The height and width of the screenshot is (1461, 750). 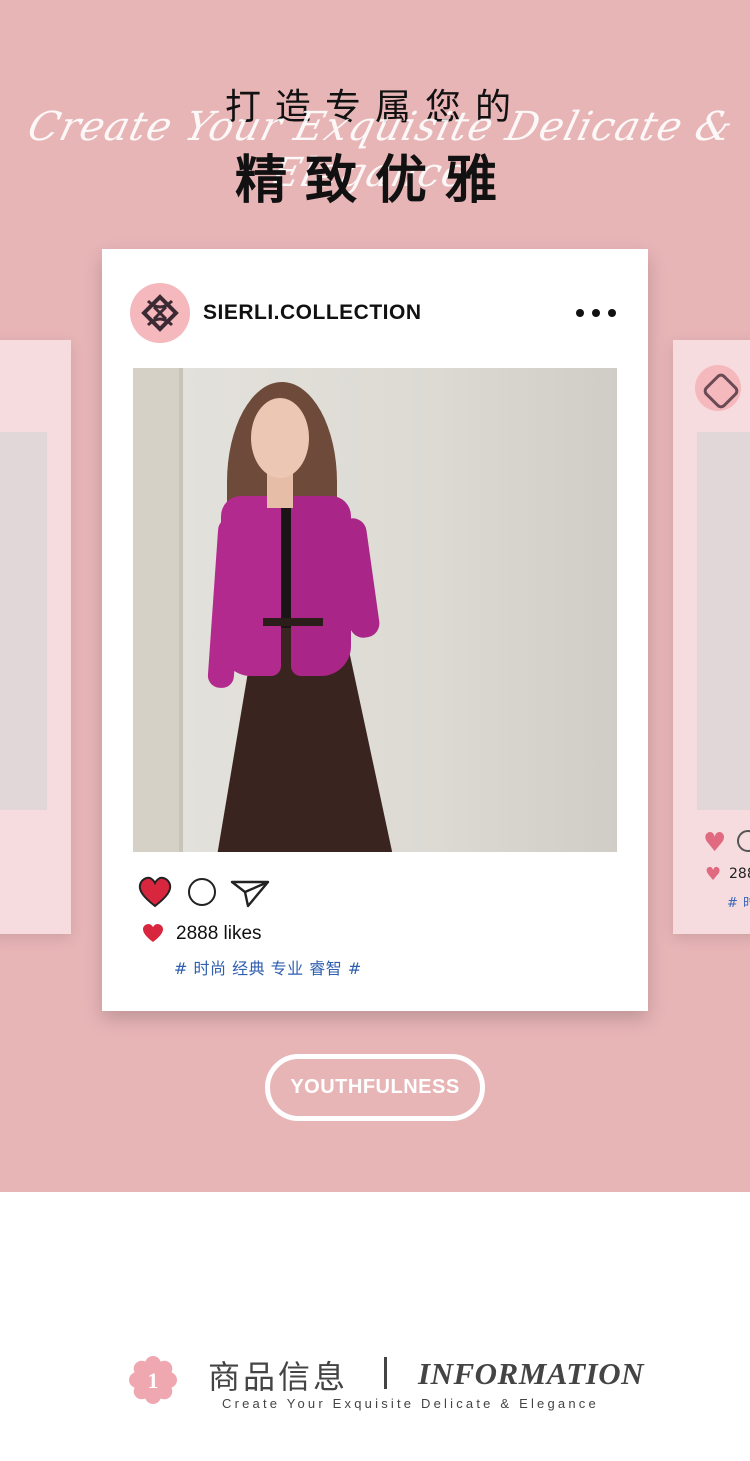 I want to click on side-post-image-left, so click(x=23, y=621).